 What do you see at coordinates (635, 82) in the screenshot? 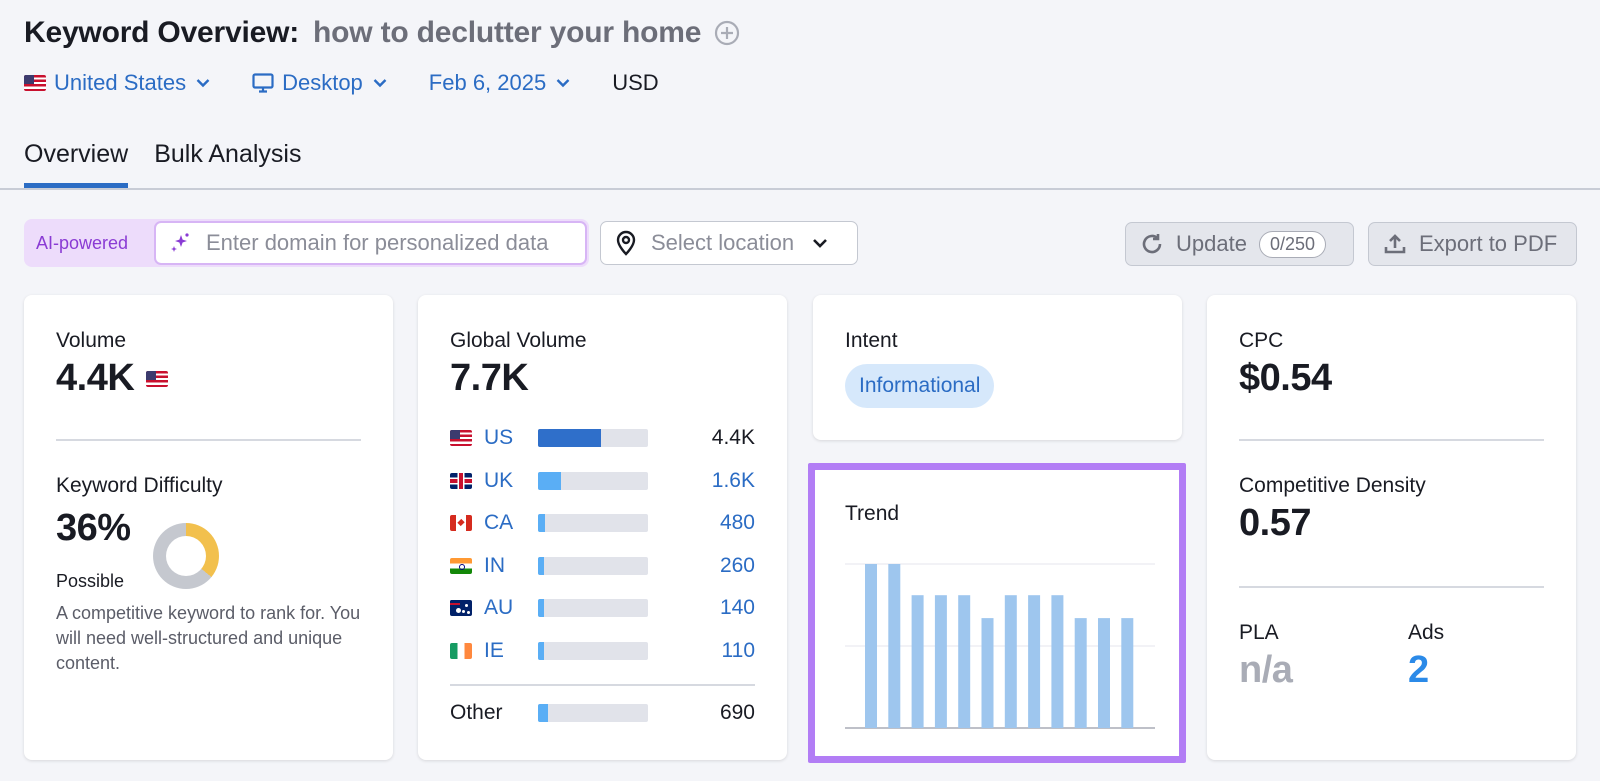
I see `currency-label: USD` at bounding box center [635, 82].